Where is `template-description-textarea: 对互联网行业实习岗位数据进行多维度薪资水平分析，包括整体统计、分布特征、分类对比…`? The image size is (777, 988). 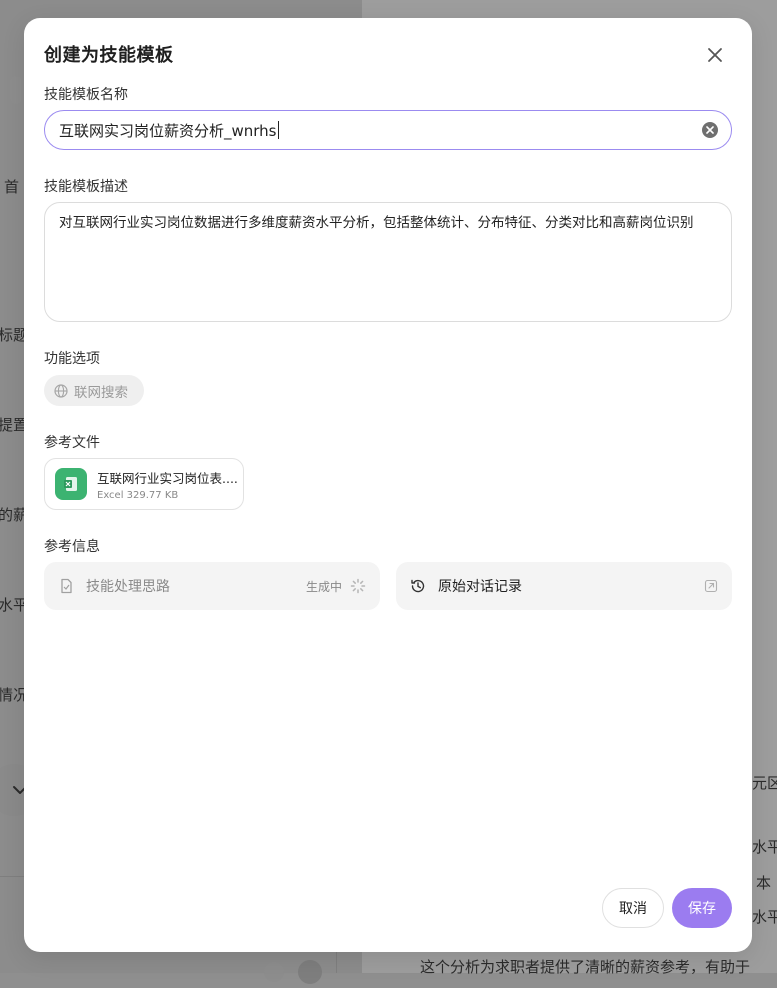 template-description-textarea: 对互联网行业实习岗位数据进行多维度薪资水平分析，包括整体统计、分布特征、分类对比… is located at coordinates (388, 262).